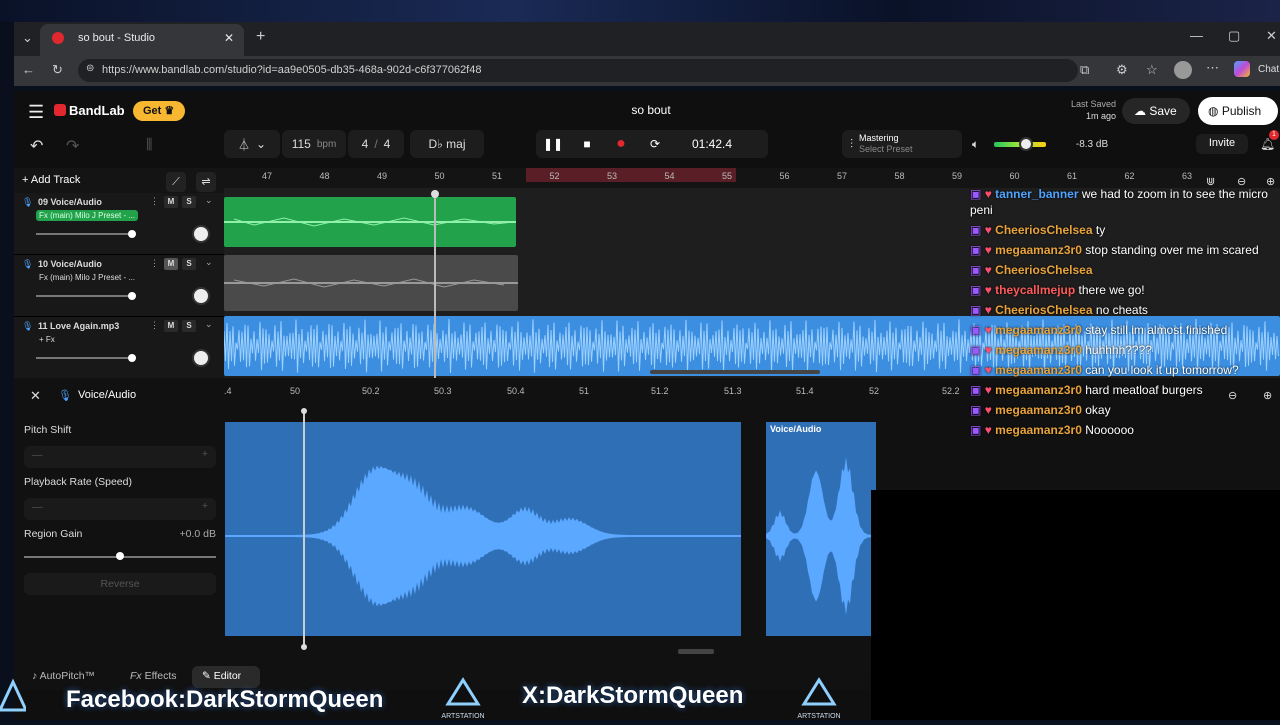 The image size is (1280, 725). I want to click on chat-label: Chat, so click(1268, 69).